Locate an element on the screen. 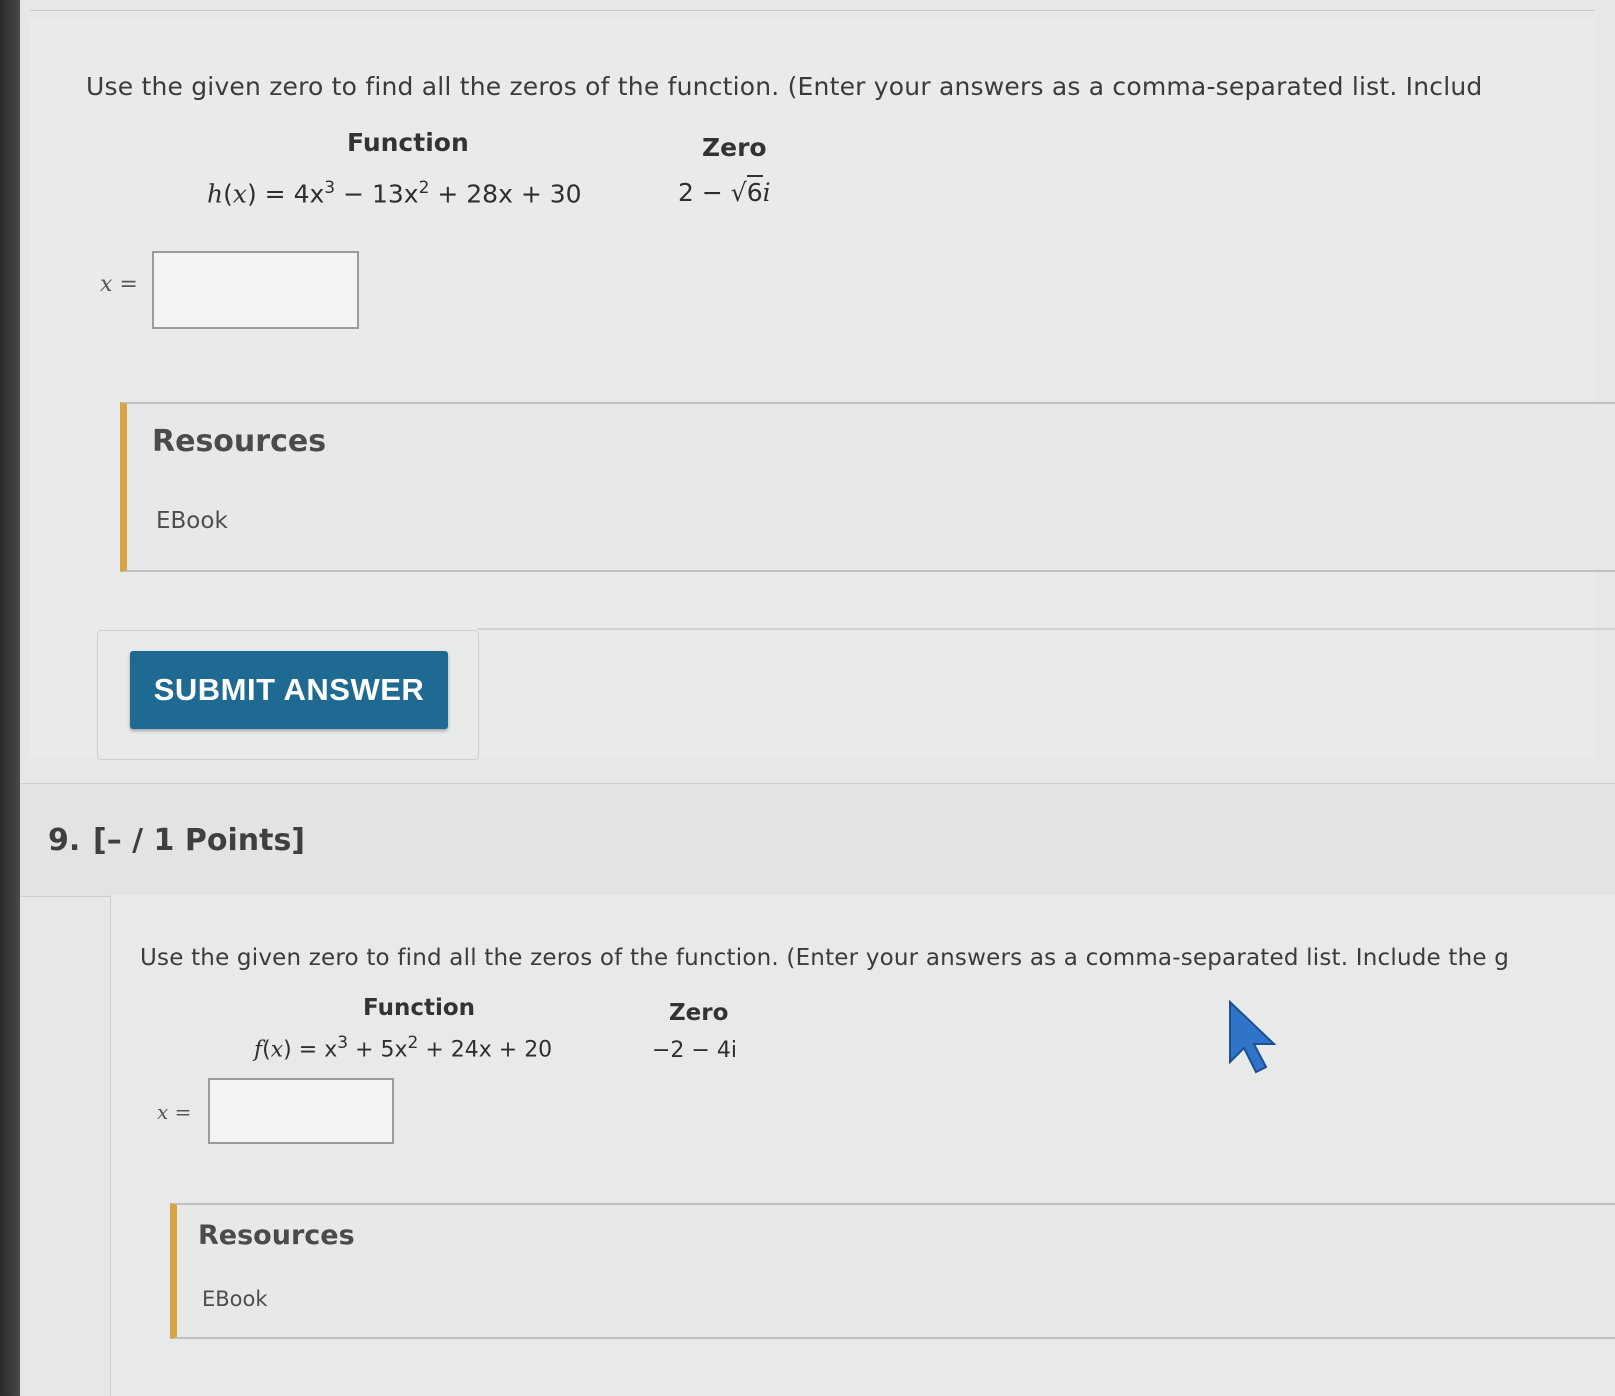 This screenshot has height=1396, width=1615. submit-answer-button: SUBMIT ANSWER is located at coordinates (289, 690).